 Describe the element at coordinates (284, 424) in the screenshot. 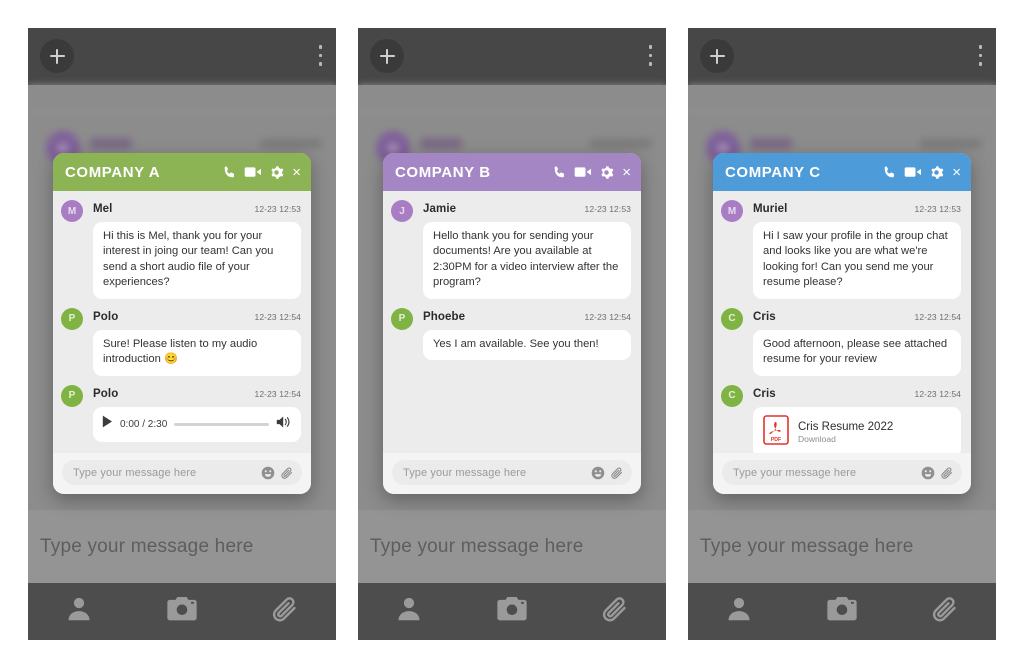

I see `volume-icon` at that location.